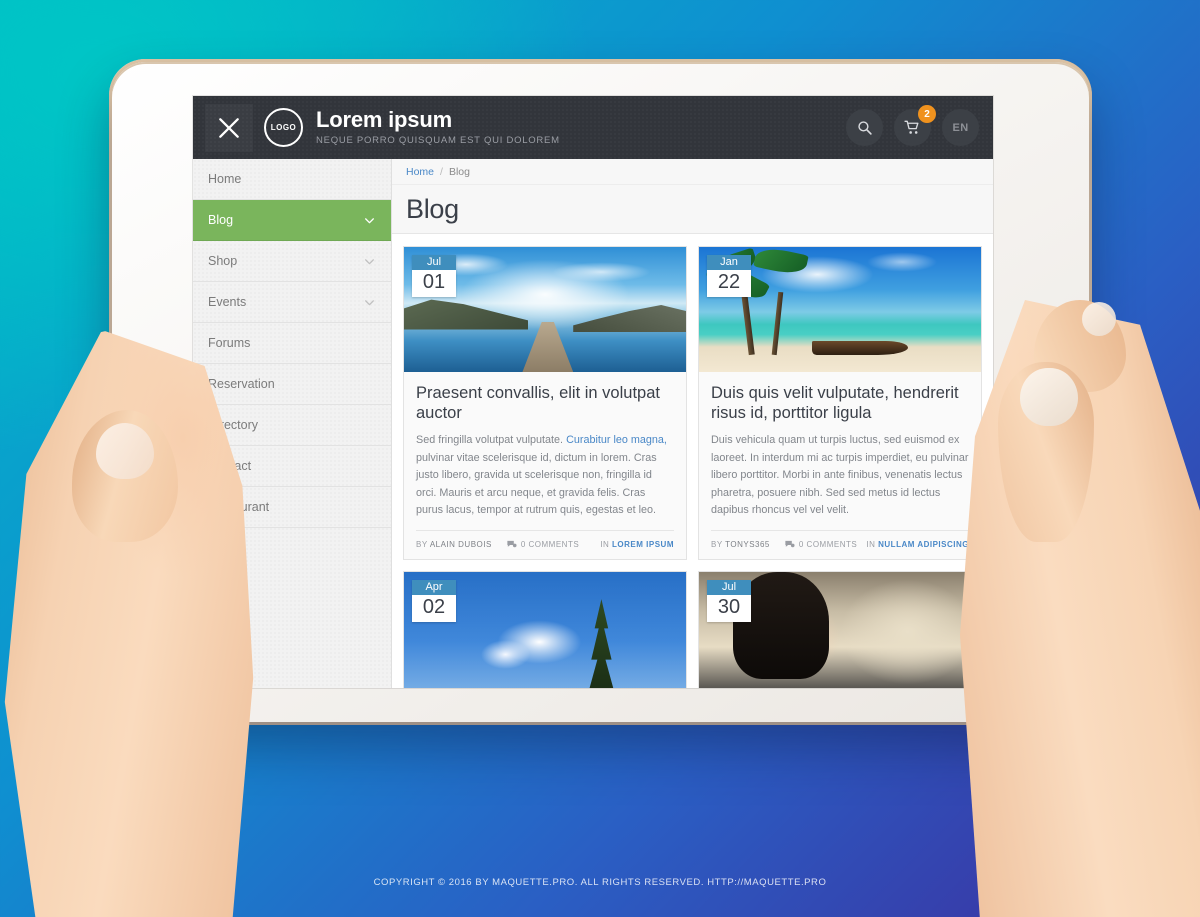 Image resolution: width=1200 pixels, height=917 pixels. Describe the element at coordinates (840, 309) in the screenshot. I see `post-image: Jan 22` at that location.